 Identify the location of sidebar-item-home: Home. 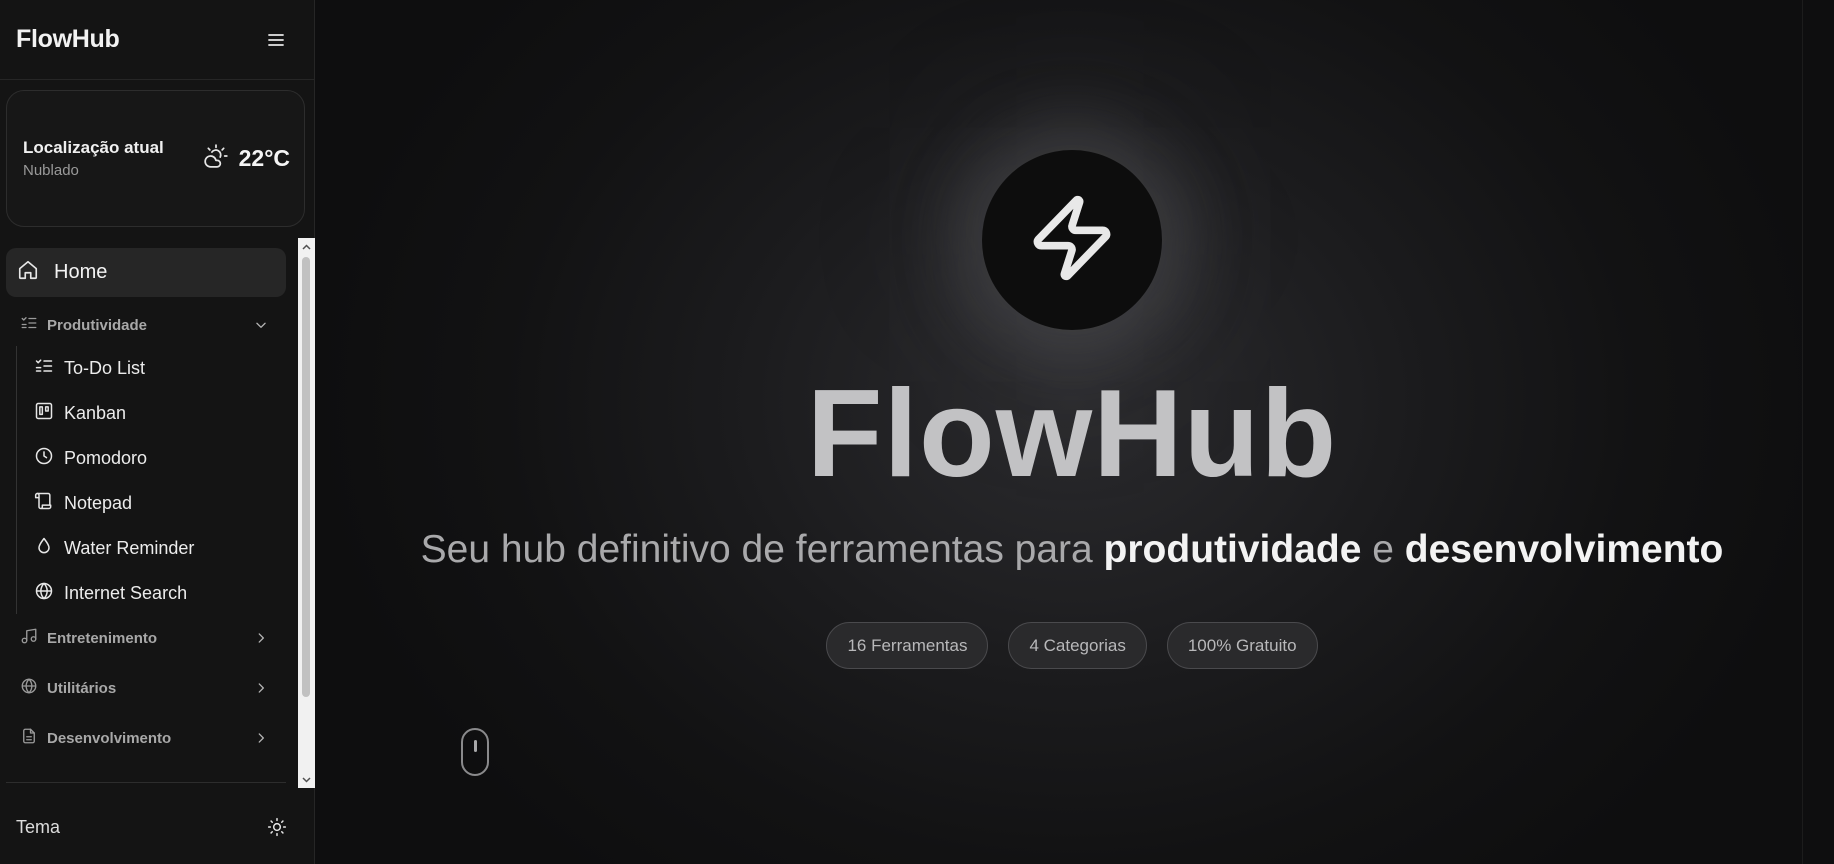
(146, 272).